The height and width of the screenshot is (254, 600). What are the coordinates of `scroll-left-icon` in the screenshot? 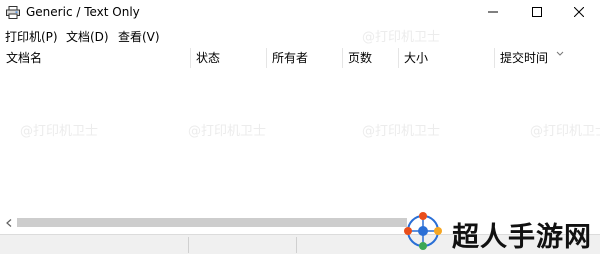 It's located at (8, 222).